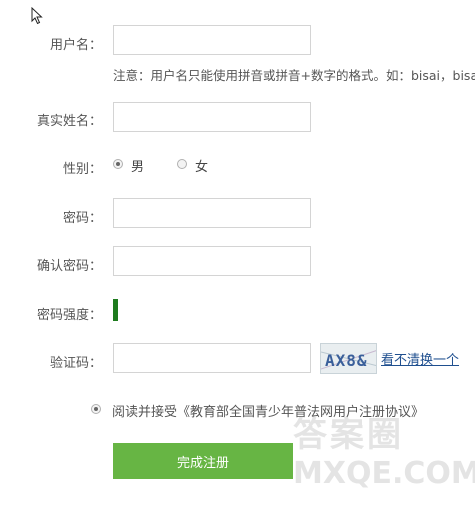 This screenshot has width=475, height=511. What do you see at coordinates (420, 358) in the screenshot?
I see `refresh-captcha-link: 看不清换一个` at bounding box center [420, 358].